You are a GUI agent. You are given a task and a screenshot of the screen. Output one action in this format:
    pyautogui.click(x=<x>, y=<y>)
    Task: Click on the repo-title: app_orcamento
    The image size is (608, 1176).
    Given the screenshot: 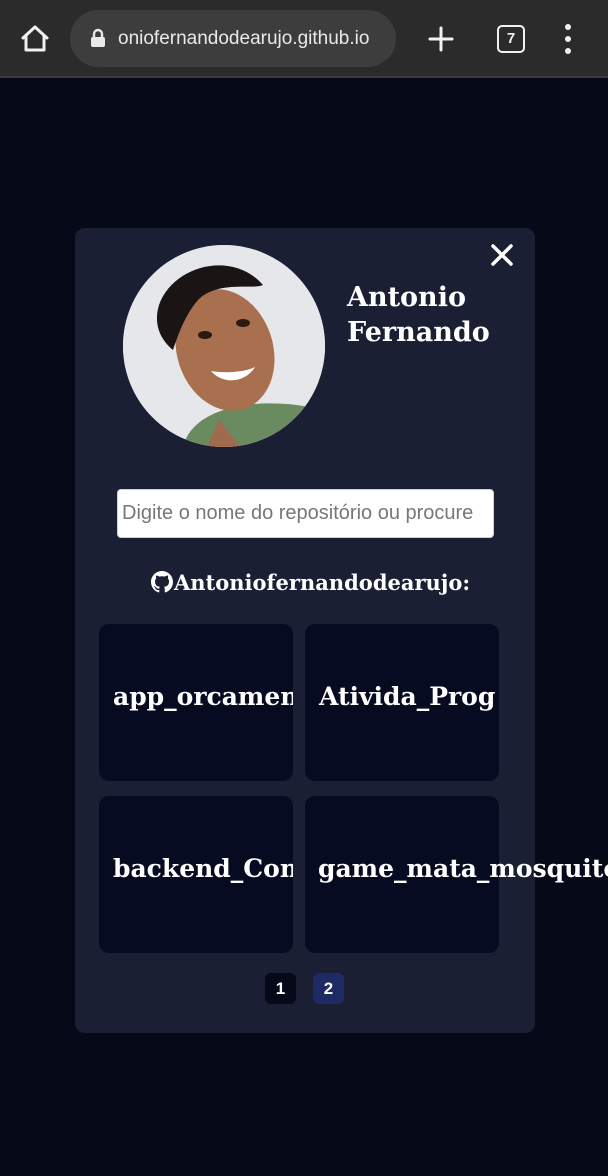 What is the action you would take?
    pyautogui.click(x=203, y=696)
    